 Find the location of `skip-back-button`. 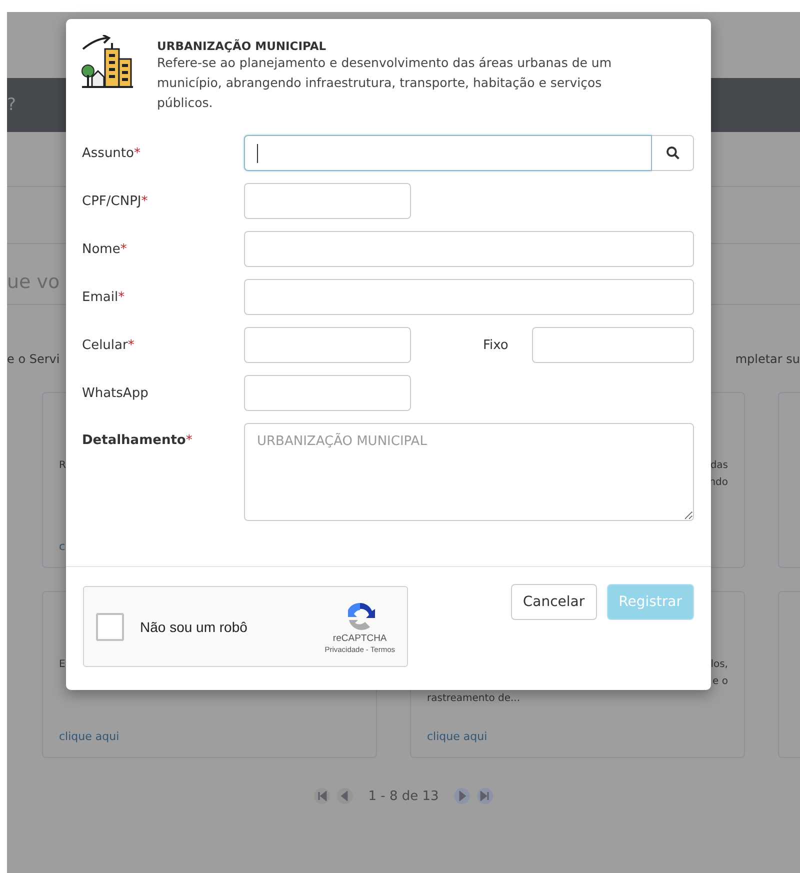

skip-back-button is located at coordinates (322, 796).